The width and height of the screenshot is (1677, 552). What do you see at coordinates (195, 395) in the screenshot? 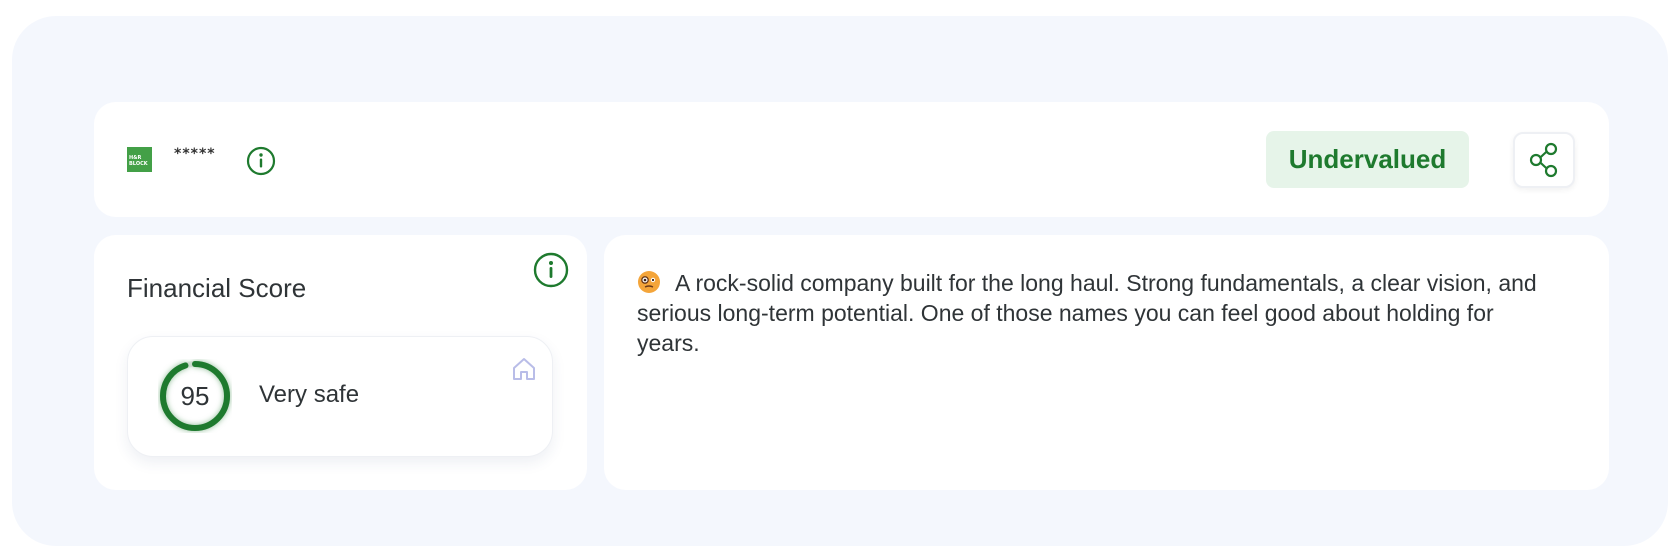
I see `score-value: 95` at bounding box center [195, 395].